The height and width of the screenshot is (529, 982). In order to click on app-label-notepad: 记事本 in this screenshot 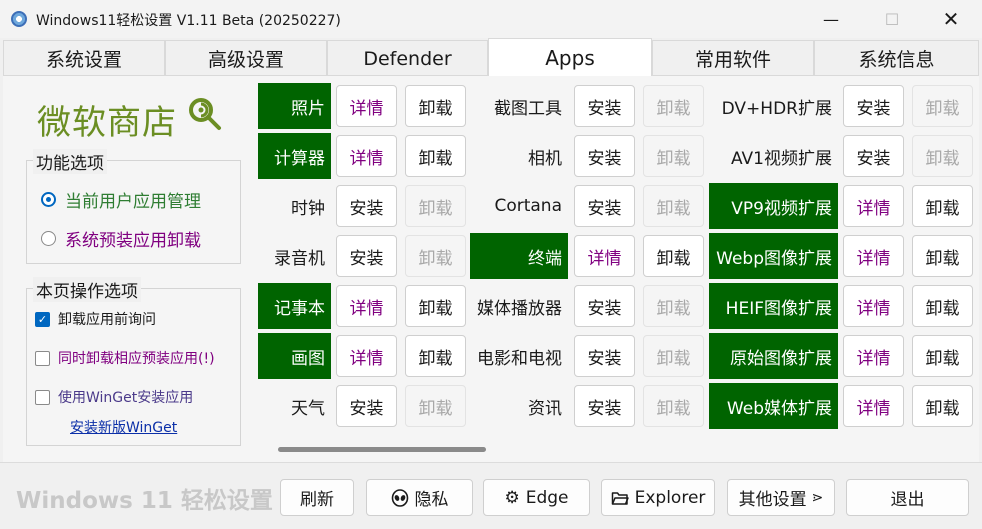, I will do `click(294, 306)`.